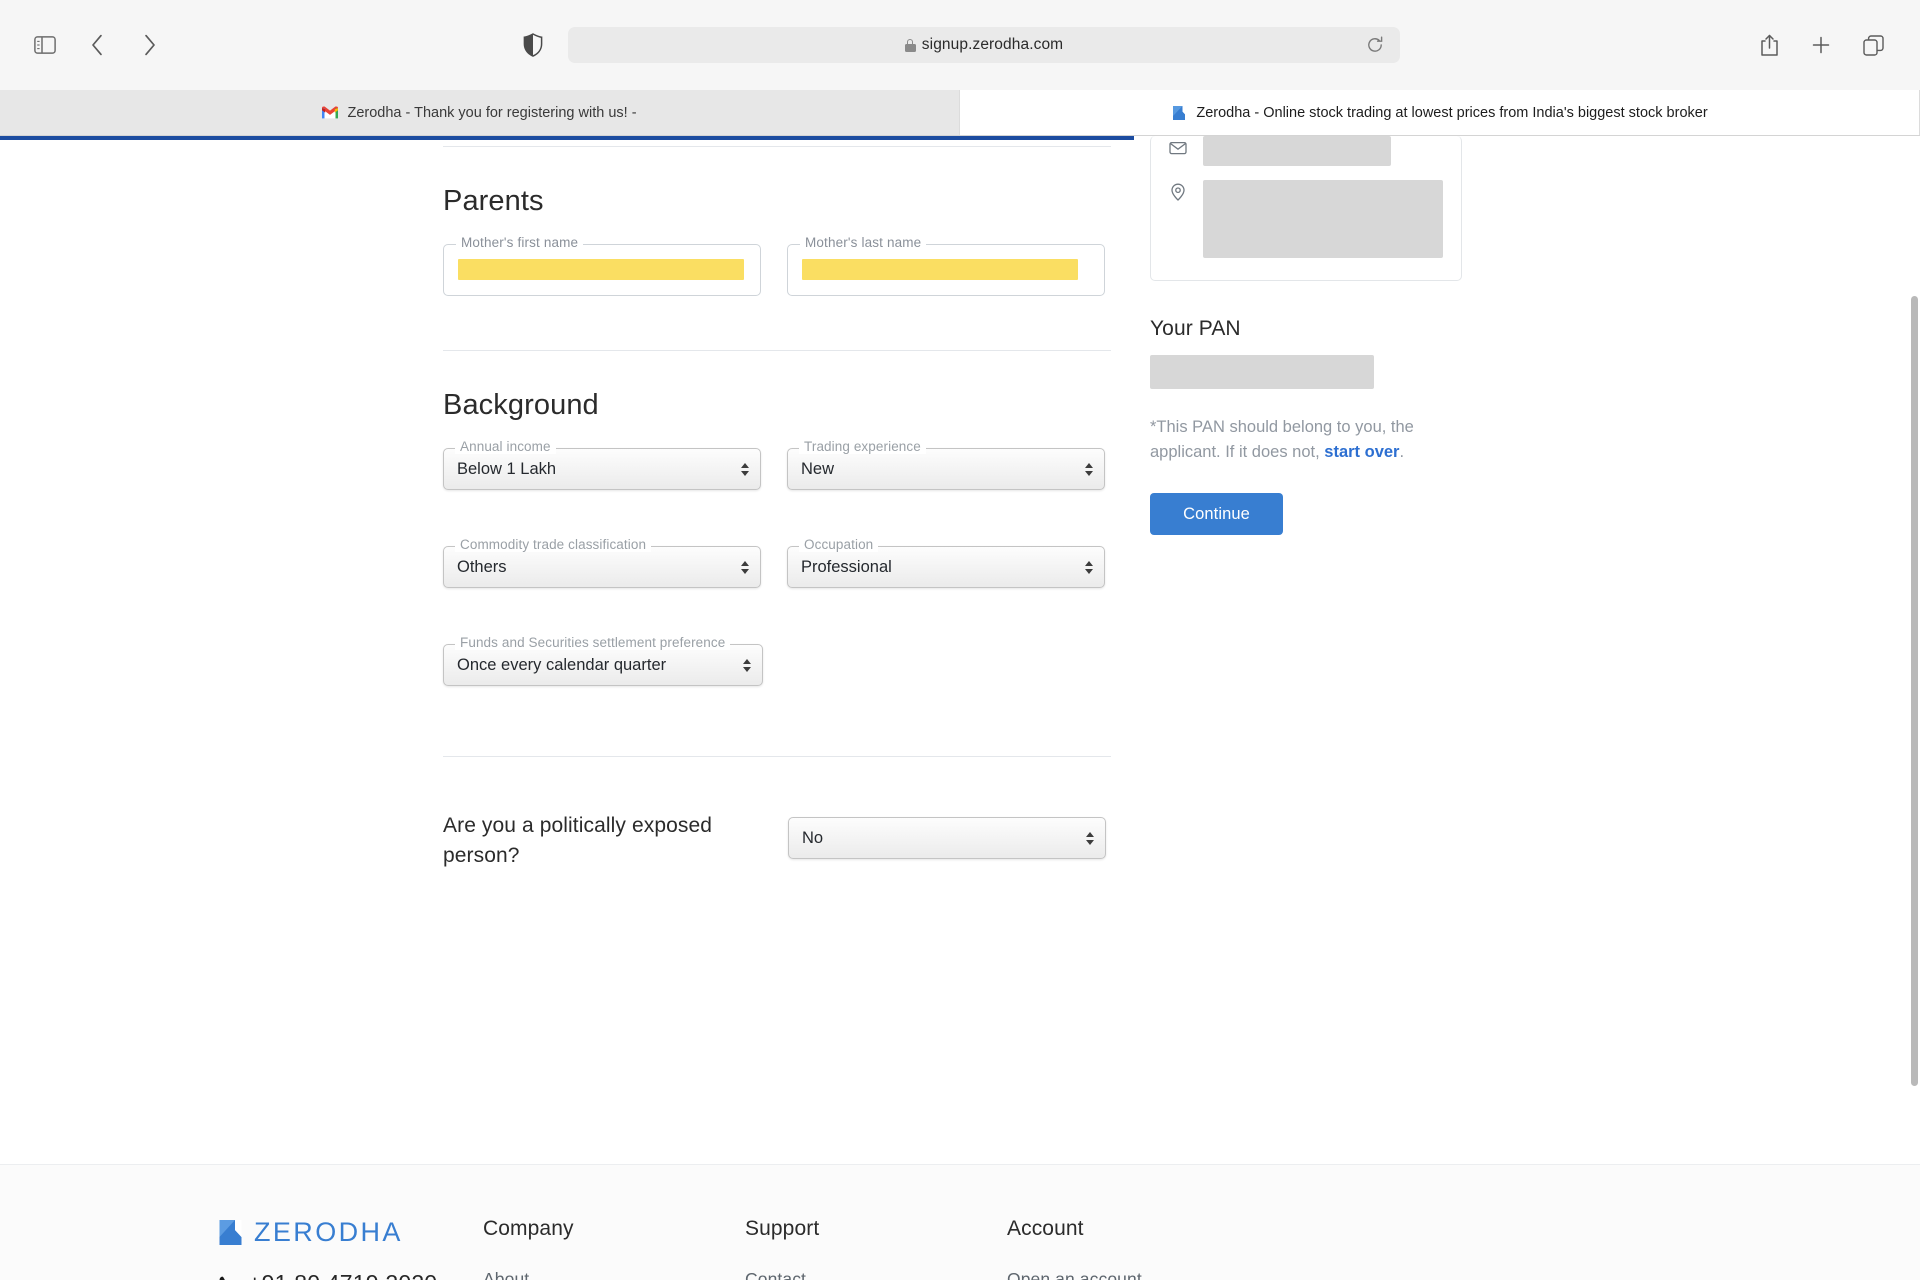  I want to click on politically-exposed-person-row: Are you a politically exposed person? No, so click(777, 841).